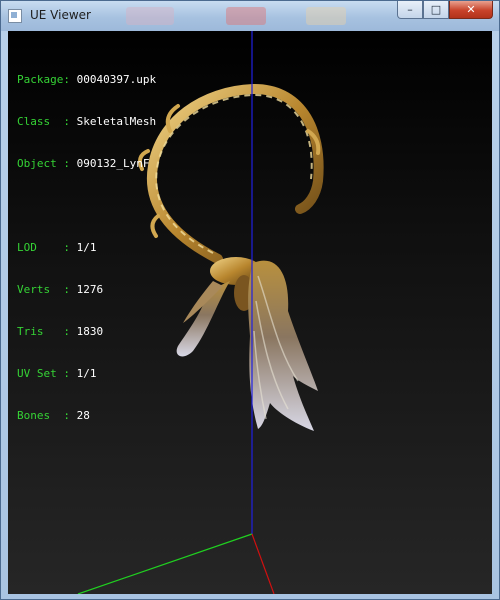  What do you see at coordinates (43, 247) in the screenshot?
I see `info-label: LOD :` at bounding box center [43, 247].